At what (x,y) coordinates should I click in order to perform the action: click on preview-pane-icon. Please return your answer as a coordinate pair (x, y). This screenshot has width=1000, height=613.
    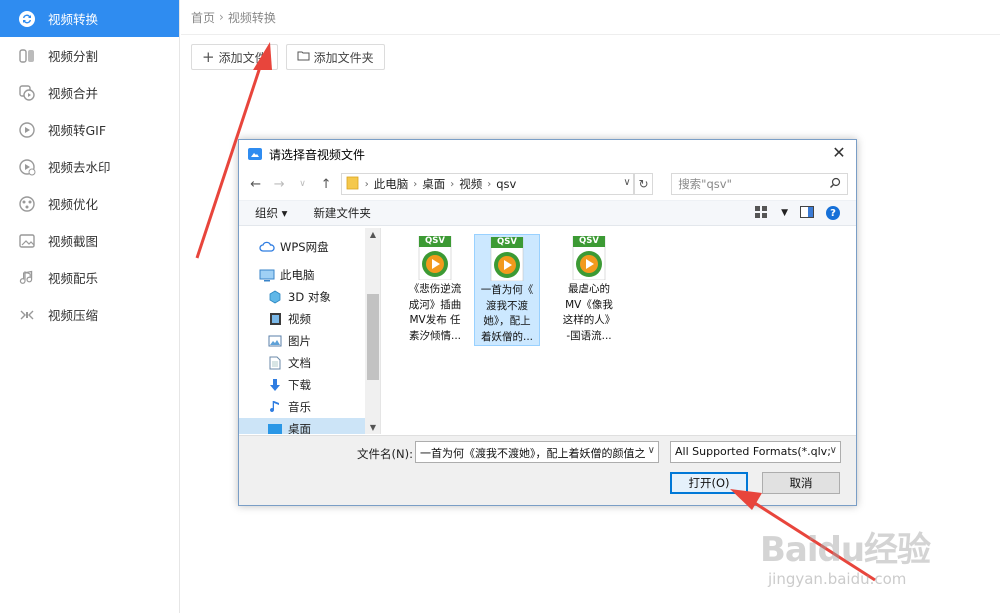
    Looking at the image, I should click on (807, 213).